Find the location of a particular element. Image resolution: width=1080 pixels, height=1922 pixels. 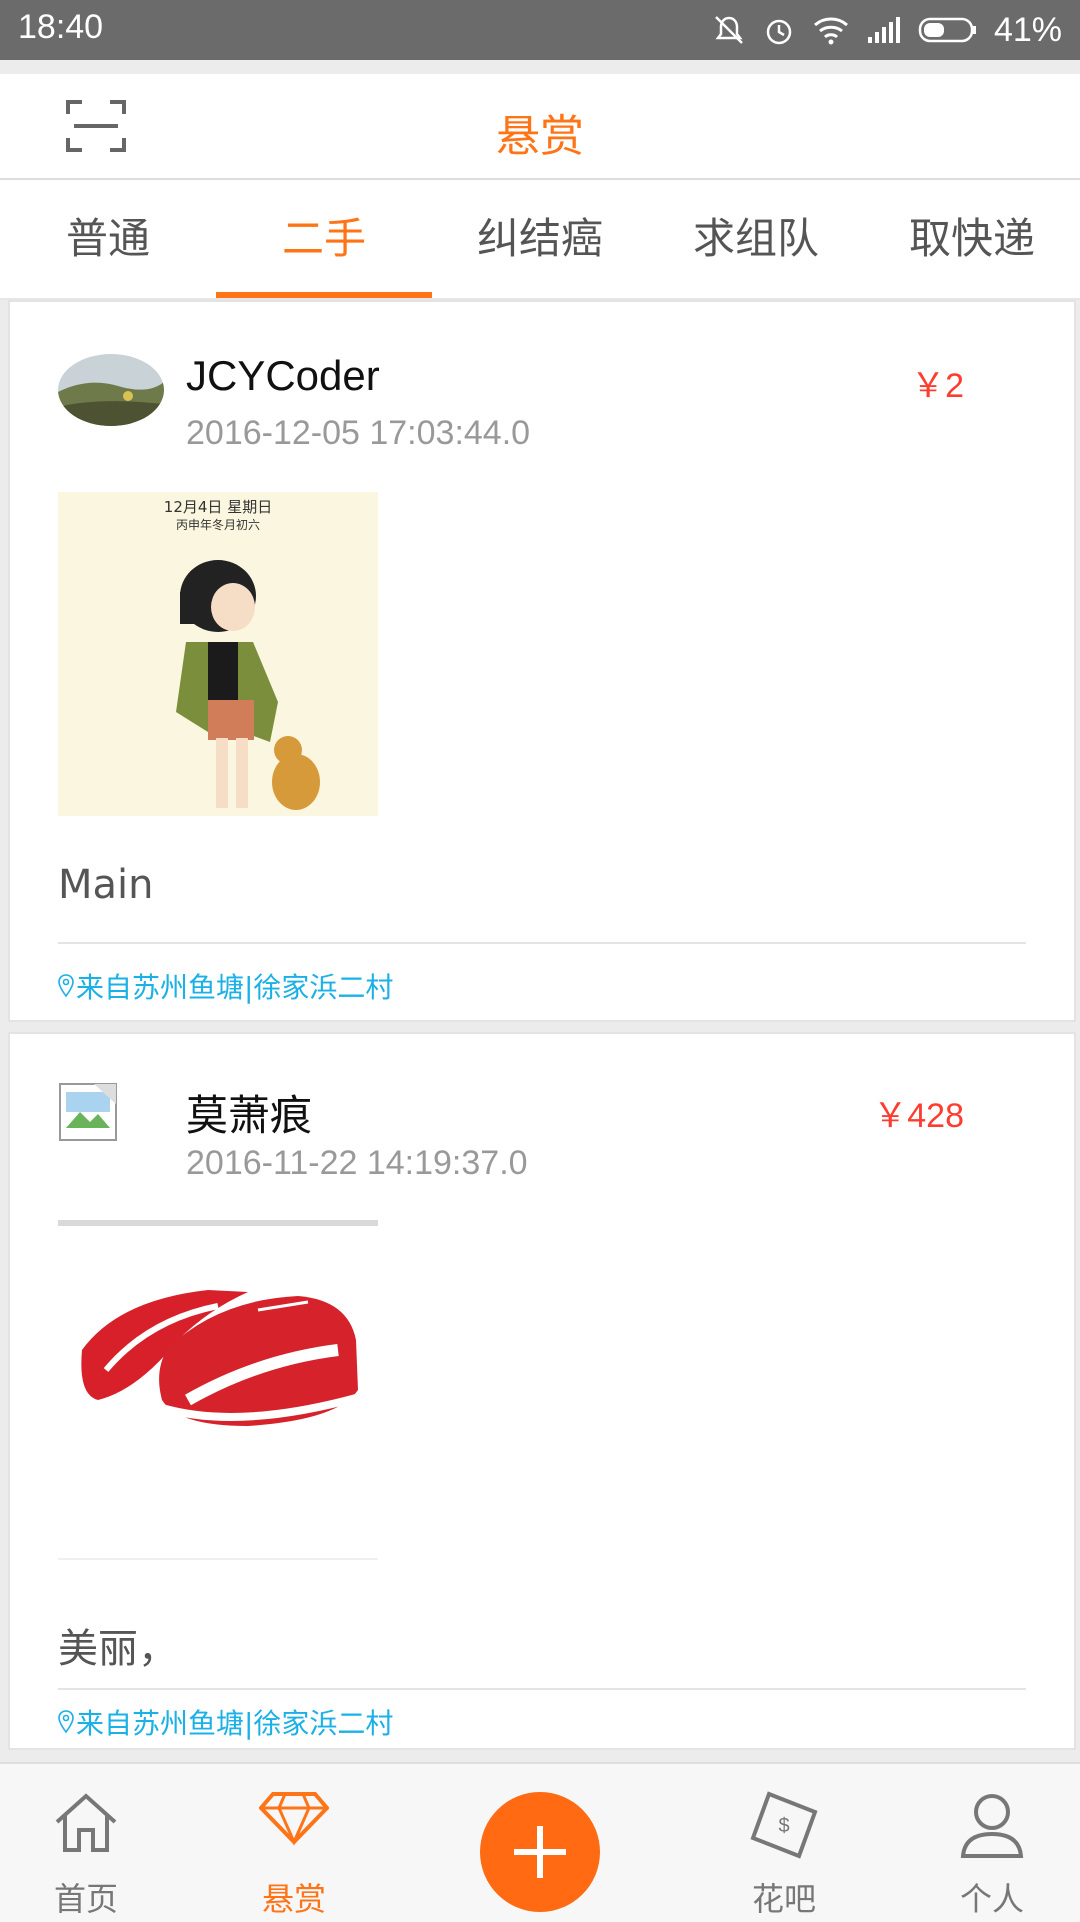

tab-delivery: 取快递 is located at coordinates (972, 239).